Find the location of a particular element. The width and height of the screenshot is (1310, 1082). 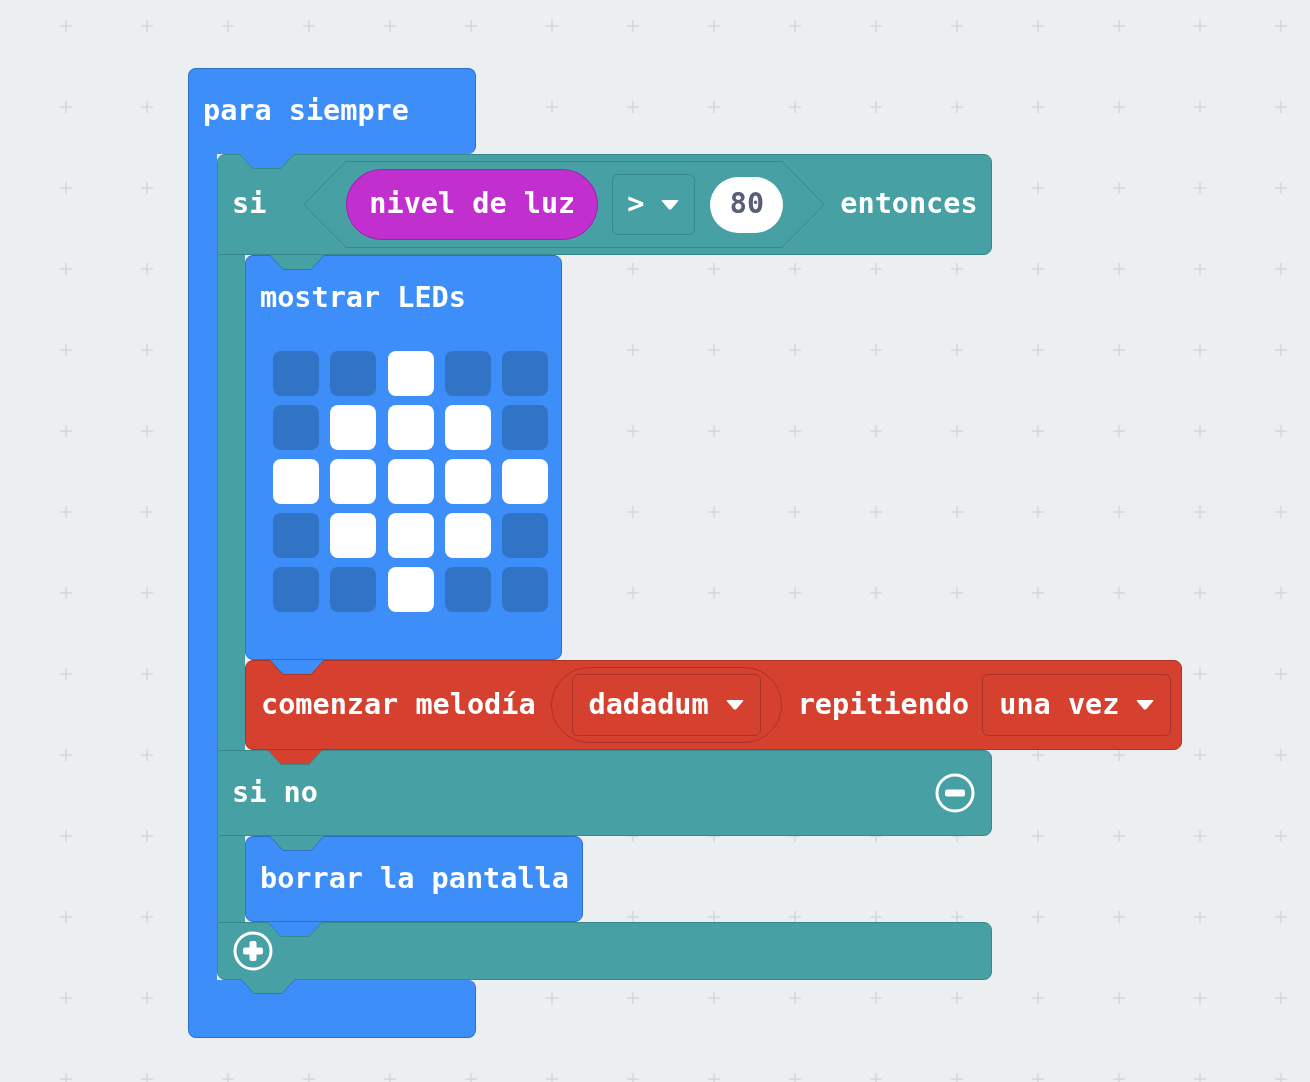

comparison-block: nivel de luz > 80 is located at coordinates (564, 204).